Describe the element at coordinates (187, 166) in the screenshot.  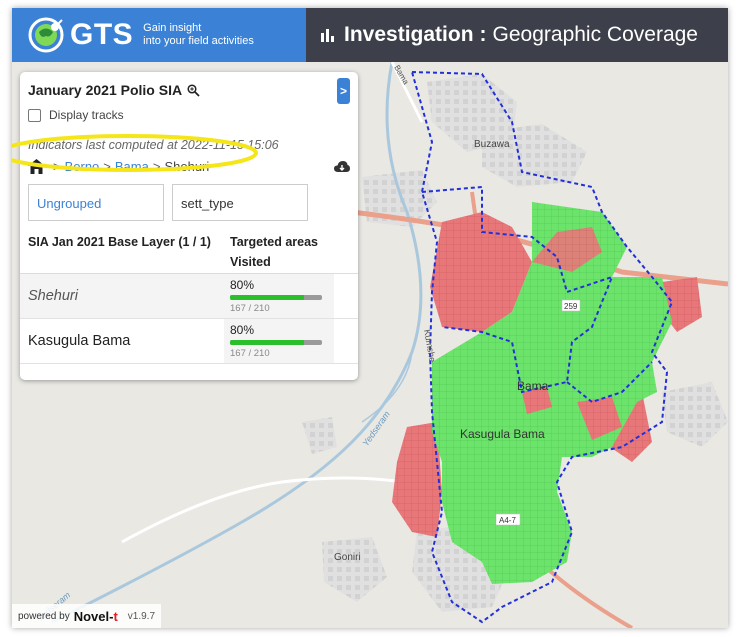
I see `breadcrumb-current: Shehuri` at that location.